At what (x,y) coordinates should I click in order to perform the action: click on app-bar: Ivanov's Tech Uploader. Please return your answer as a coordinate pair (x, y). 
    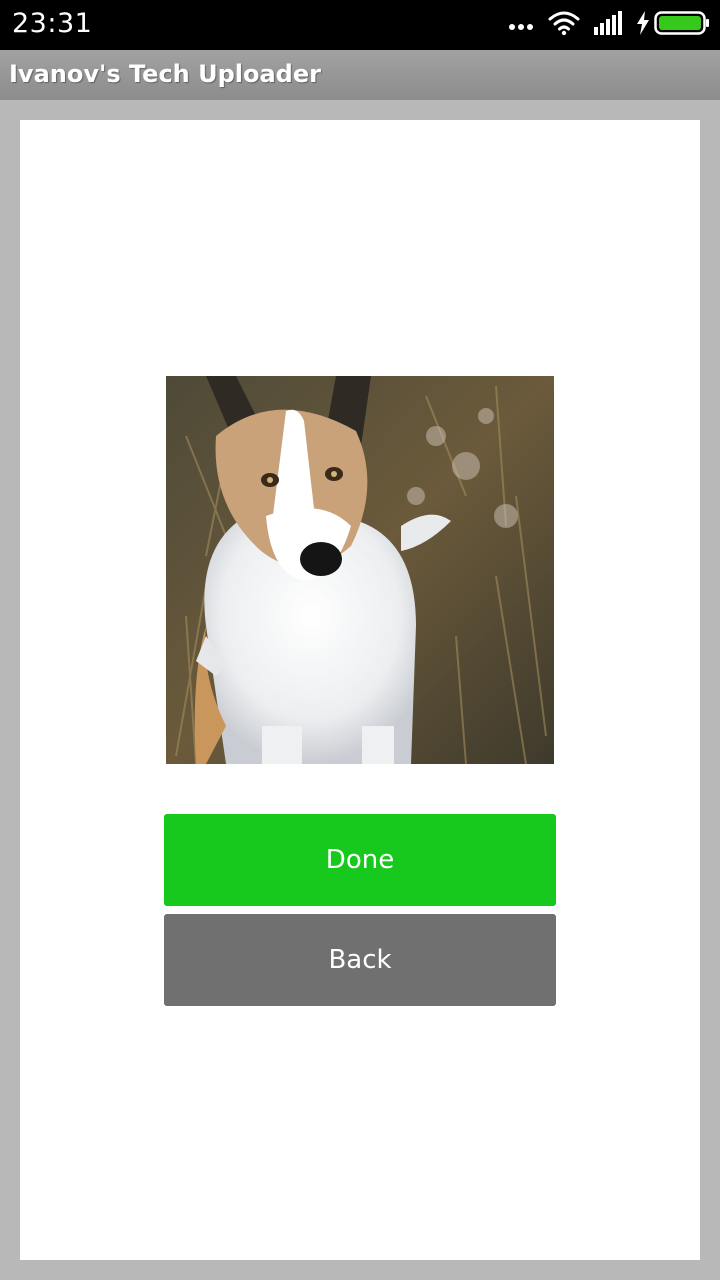
    Looking at the image, I should click on (360, 75).